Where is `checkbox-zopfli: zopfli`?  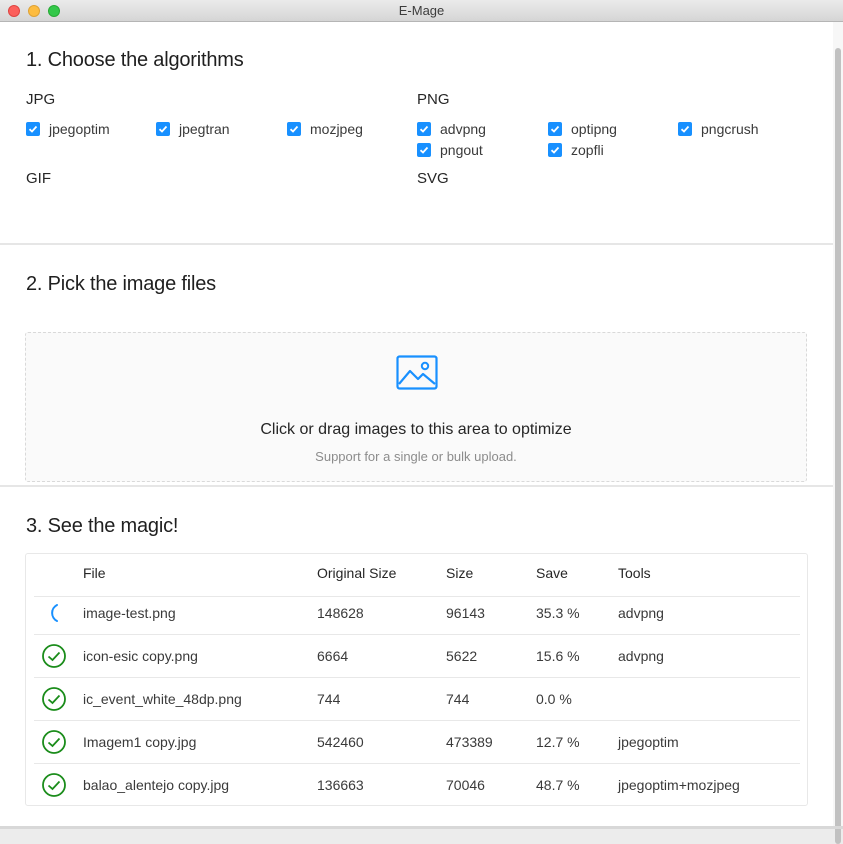
checkbox-zopfli: zopfli is located at coordinates (576, 150).